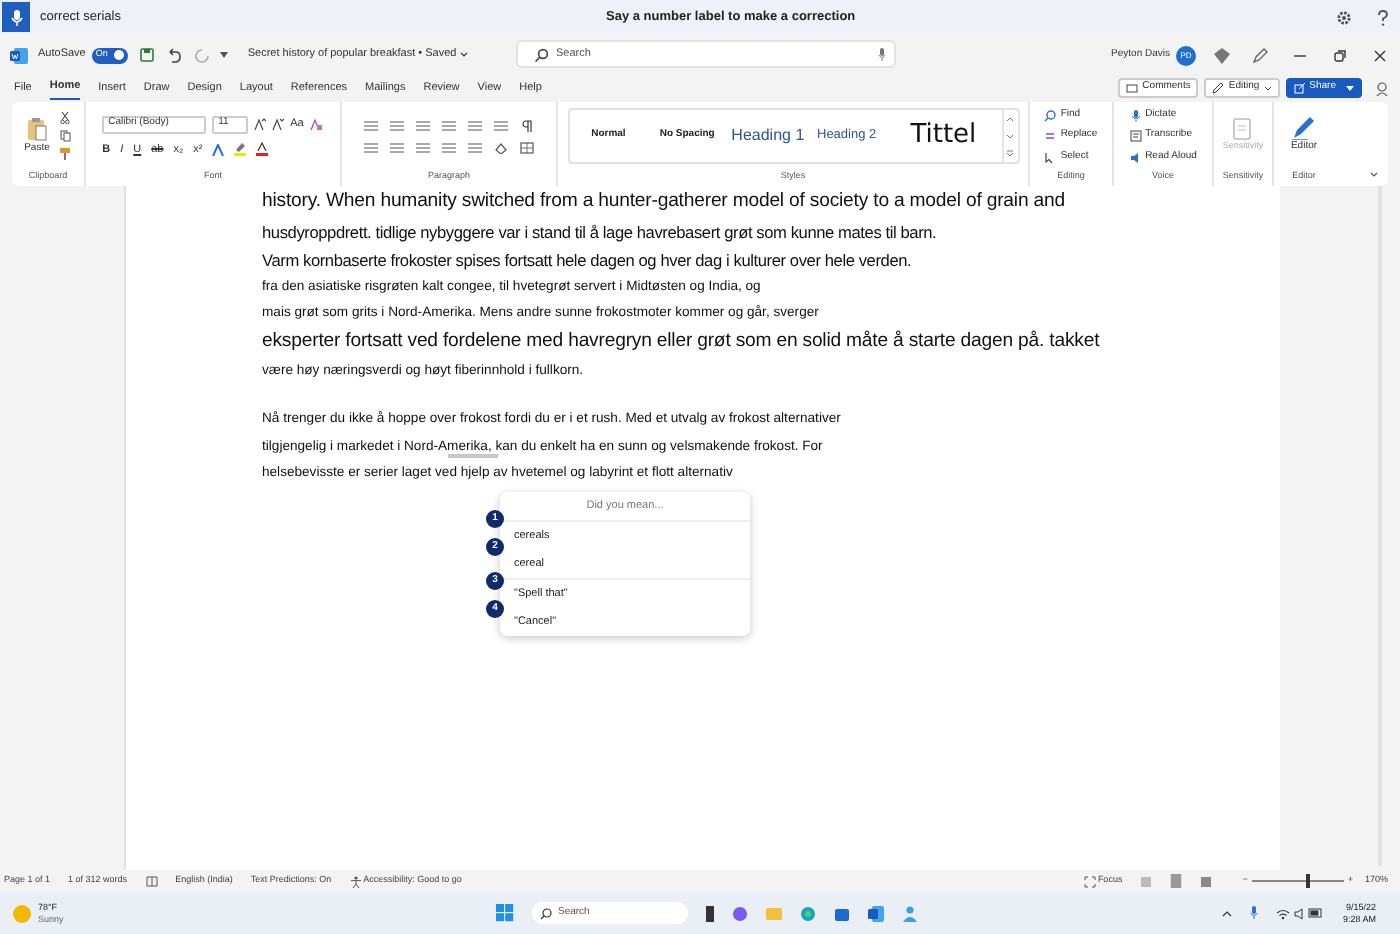  Describe the element at coordinates (146, 55) in the screenshot. I see `save-icon` at that location.